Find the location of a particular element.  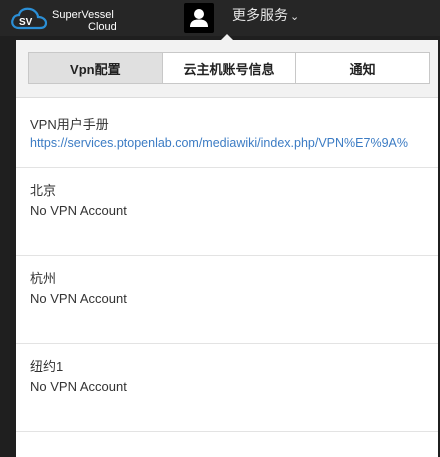

cloud-logo-icon: SV is located at coordinates (29, 18).